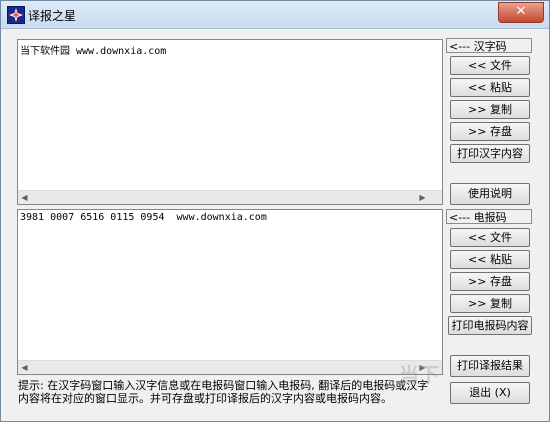 Image resolution: width=550 pixels, height=422 pixels. I want to click on print-hanzi-button: 打印汉字内容, so click(490, 153).